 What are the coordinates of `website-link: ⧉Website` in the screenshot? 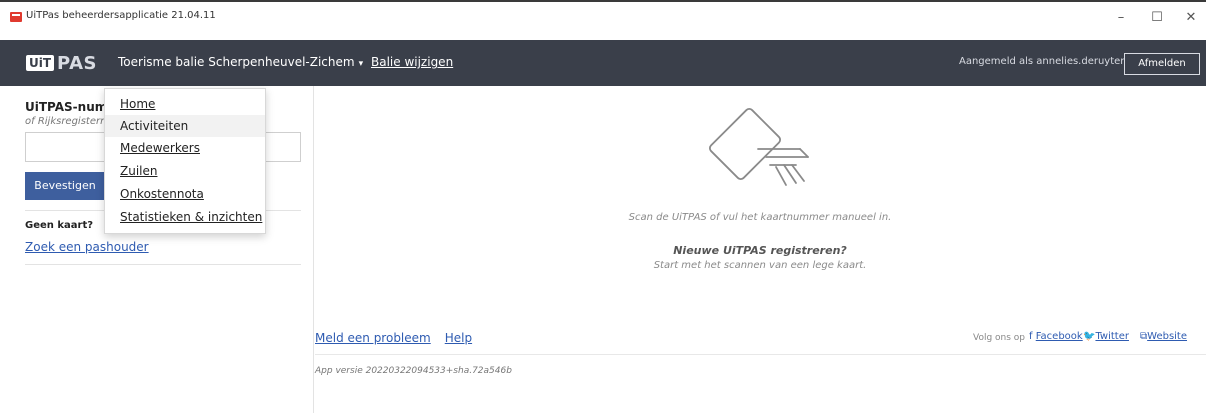 It's located at (1163, 336).